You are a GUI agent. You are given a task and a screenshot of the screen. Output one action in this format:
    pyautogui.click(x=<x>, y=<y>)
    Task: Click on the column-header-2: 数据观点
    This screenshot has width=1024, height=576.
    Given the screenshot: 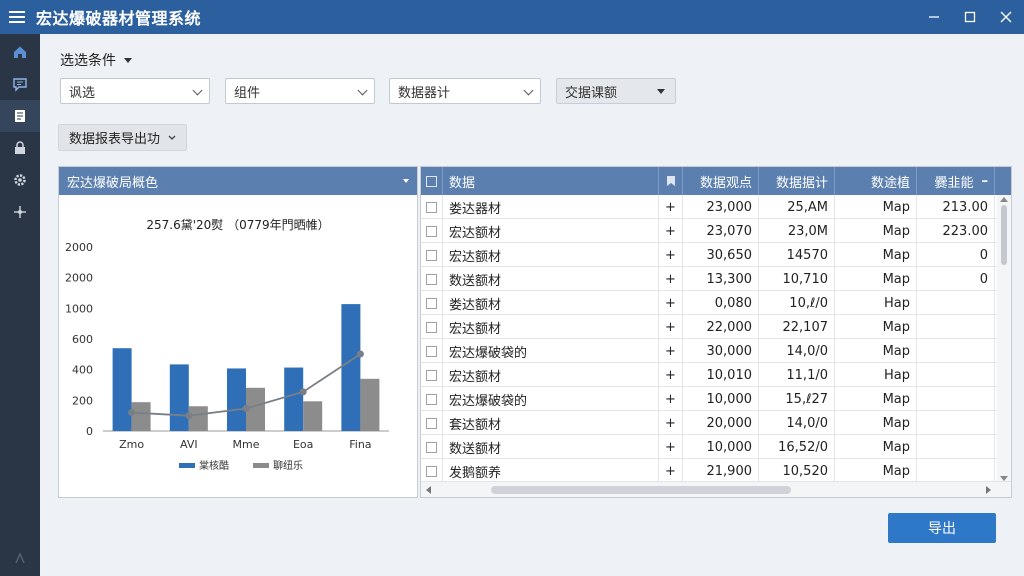 What is the action you would take?
    pyautogui.click(x=721, y=181)
    